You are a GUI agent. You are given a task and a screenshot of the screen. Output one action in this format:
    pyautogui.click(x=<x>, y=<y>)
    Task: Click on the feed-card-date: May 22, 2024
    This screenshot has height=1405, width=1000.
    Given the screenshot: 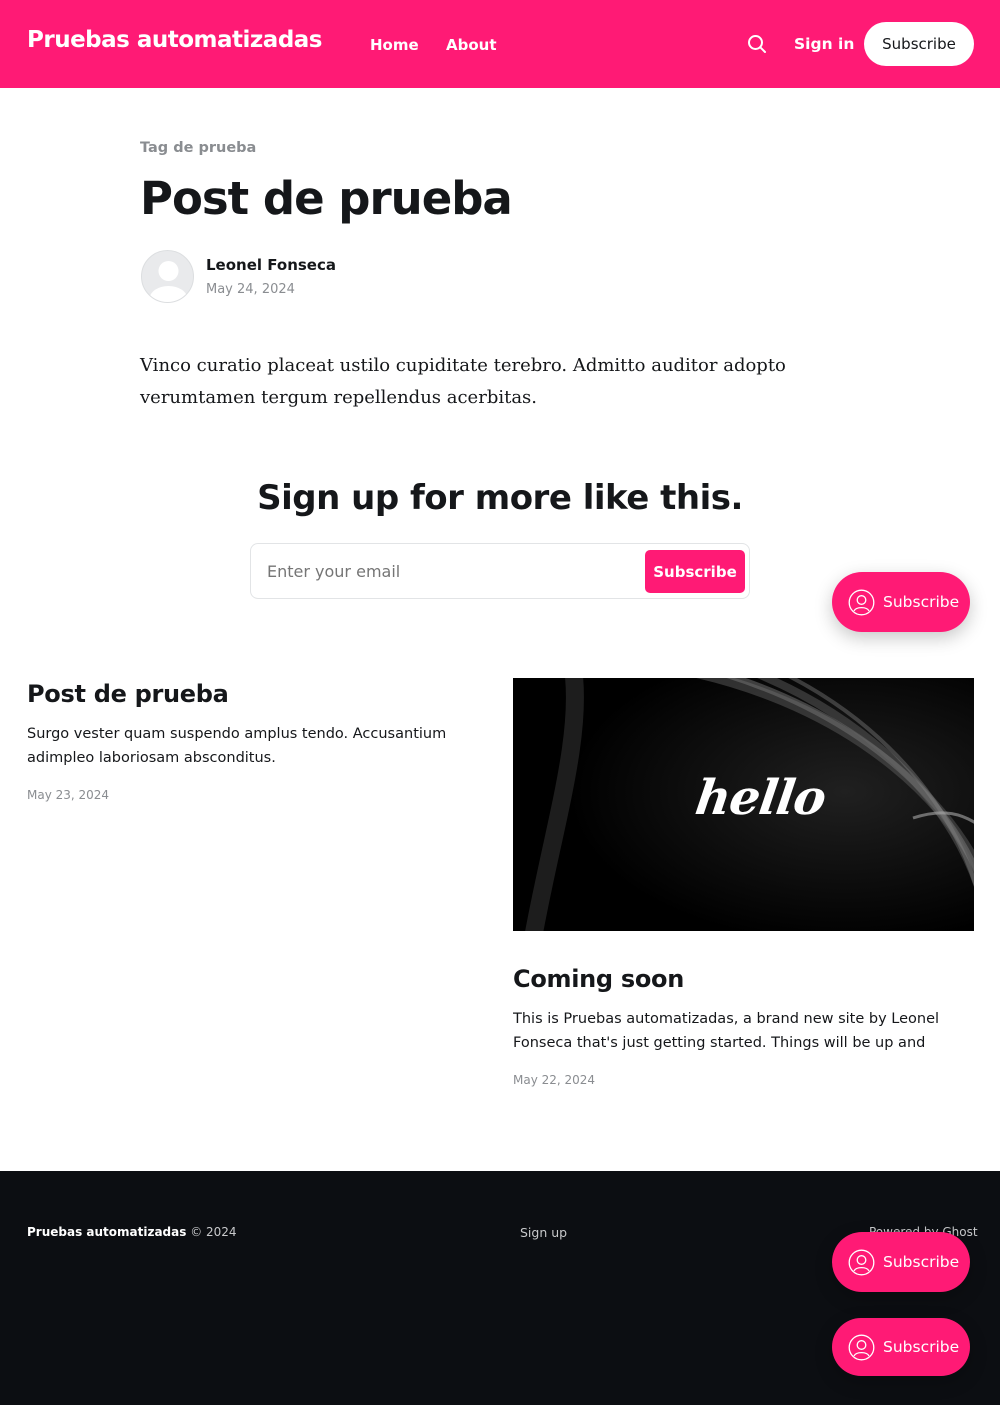 What is the action you would take?
    pyautogui.click(x=554, y=1080)
    